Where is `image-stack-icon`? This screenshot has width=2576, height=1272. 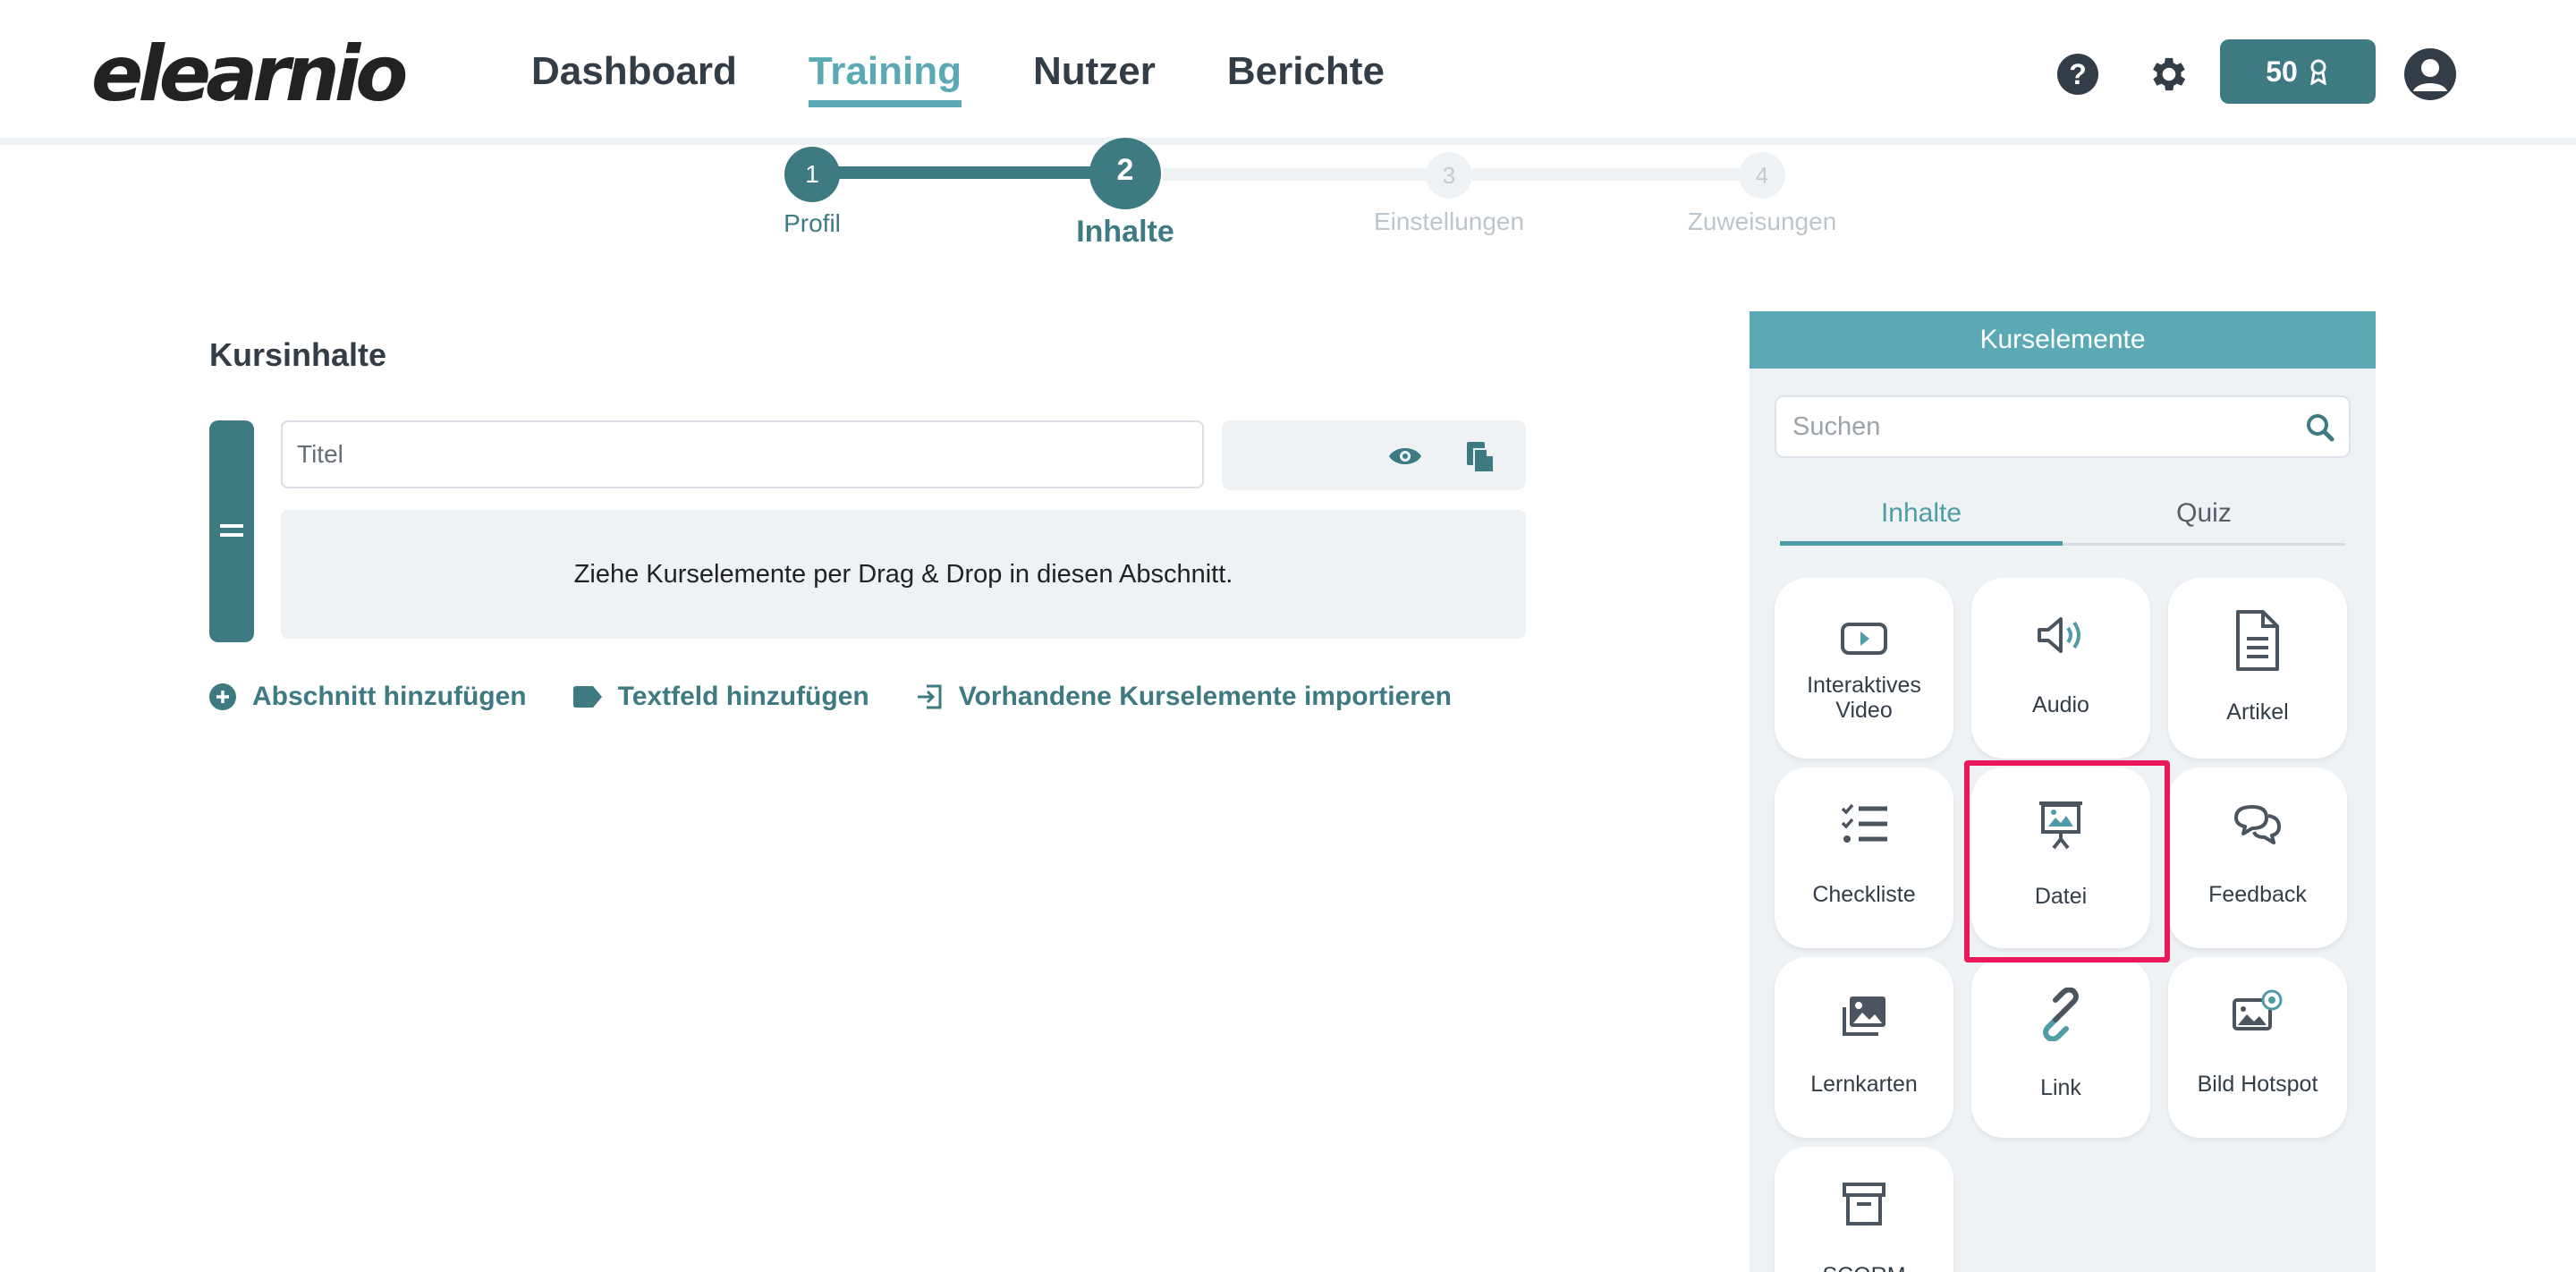 image-stack-icon is located at coordinates (1864, 1016).